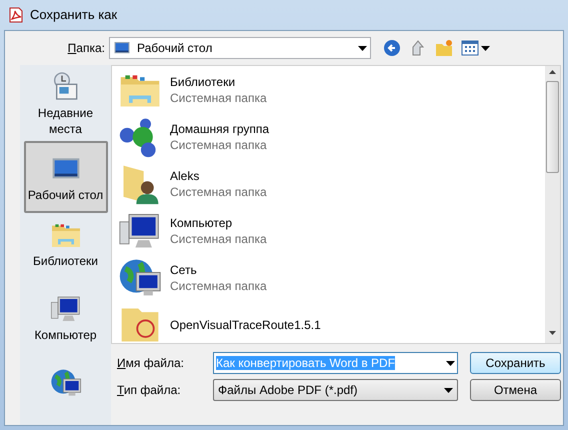 This screenshot has width=568, height=430. I want to click on scrollbar, so click(552, 204).